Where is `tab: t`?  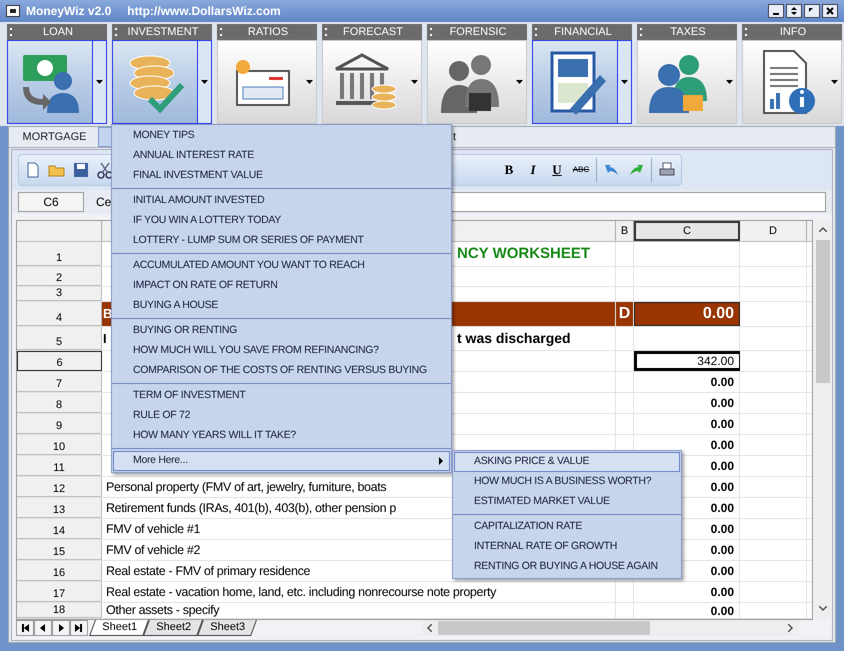 tab: t is located at coordinates (455, 137).